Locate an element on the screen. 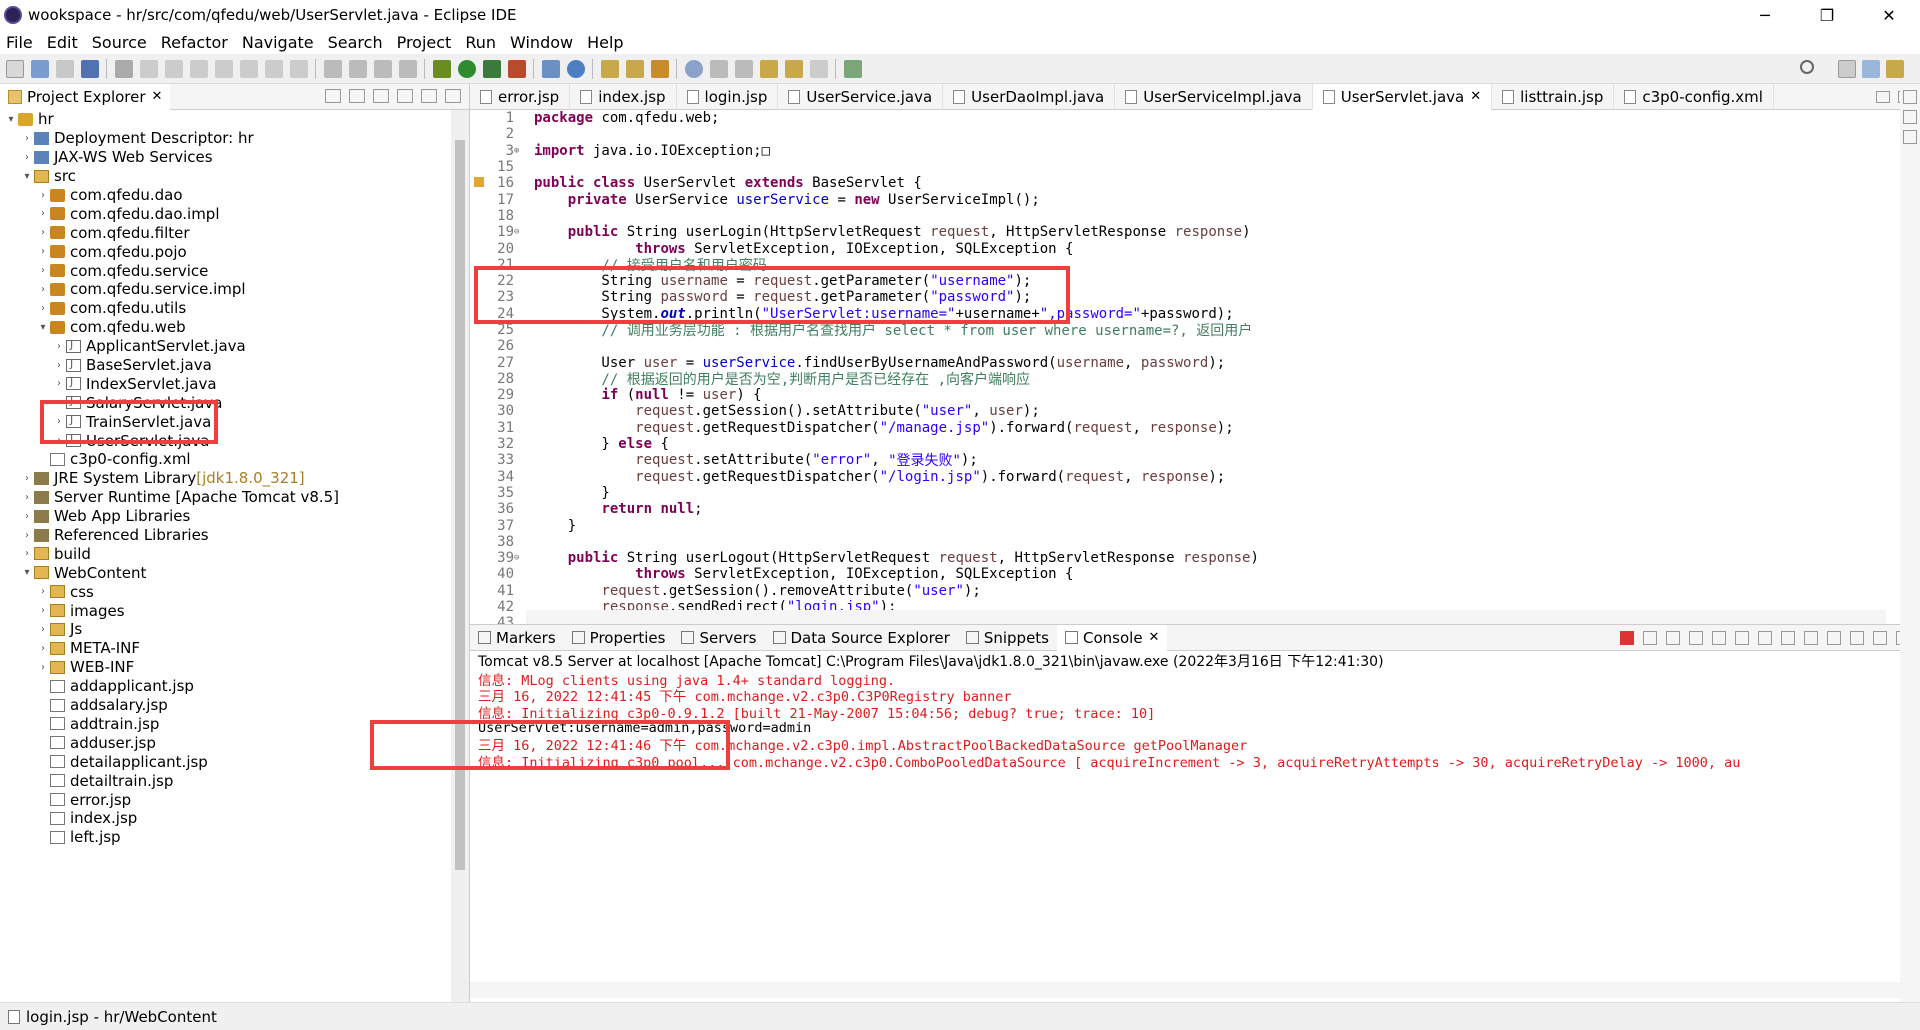 The height and width of the screenshot is (1030, 1920). bottom-tab: Servers is located at coordinates (718, 638).